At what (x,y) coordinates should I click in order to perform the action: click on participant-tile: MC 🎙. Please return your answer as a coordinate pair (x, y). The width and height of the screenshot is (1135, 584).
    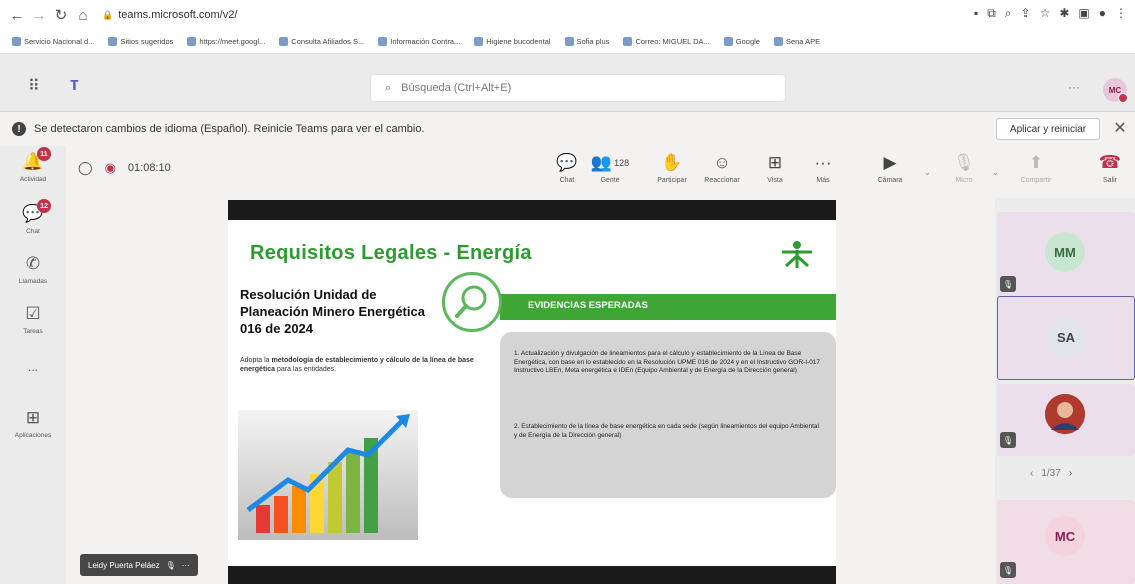
    Looking at the image, I should click on (1066, 542).